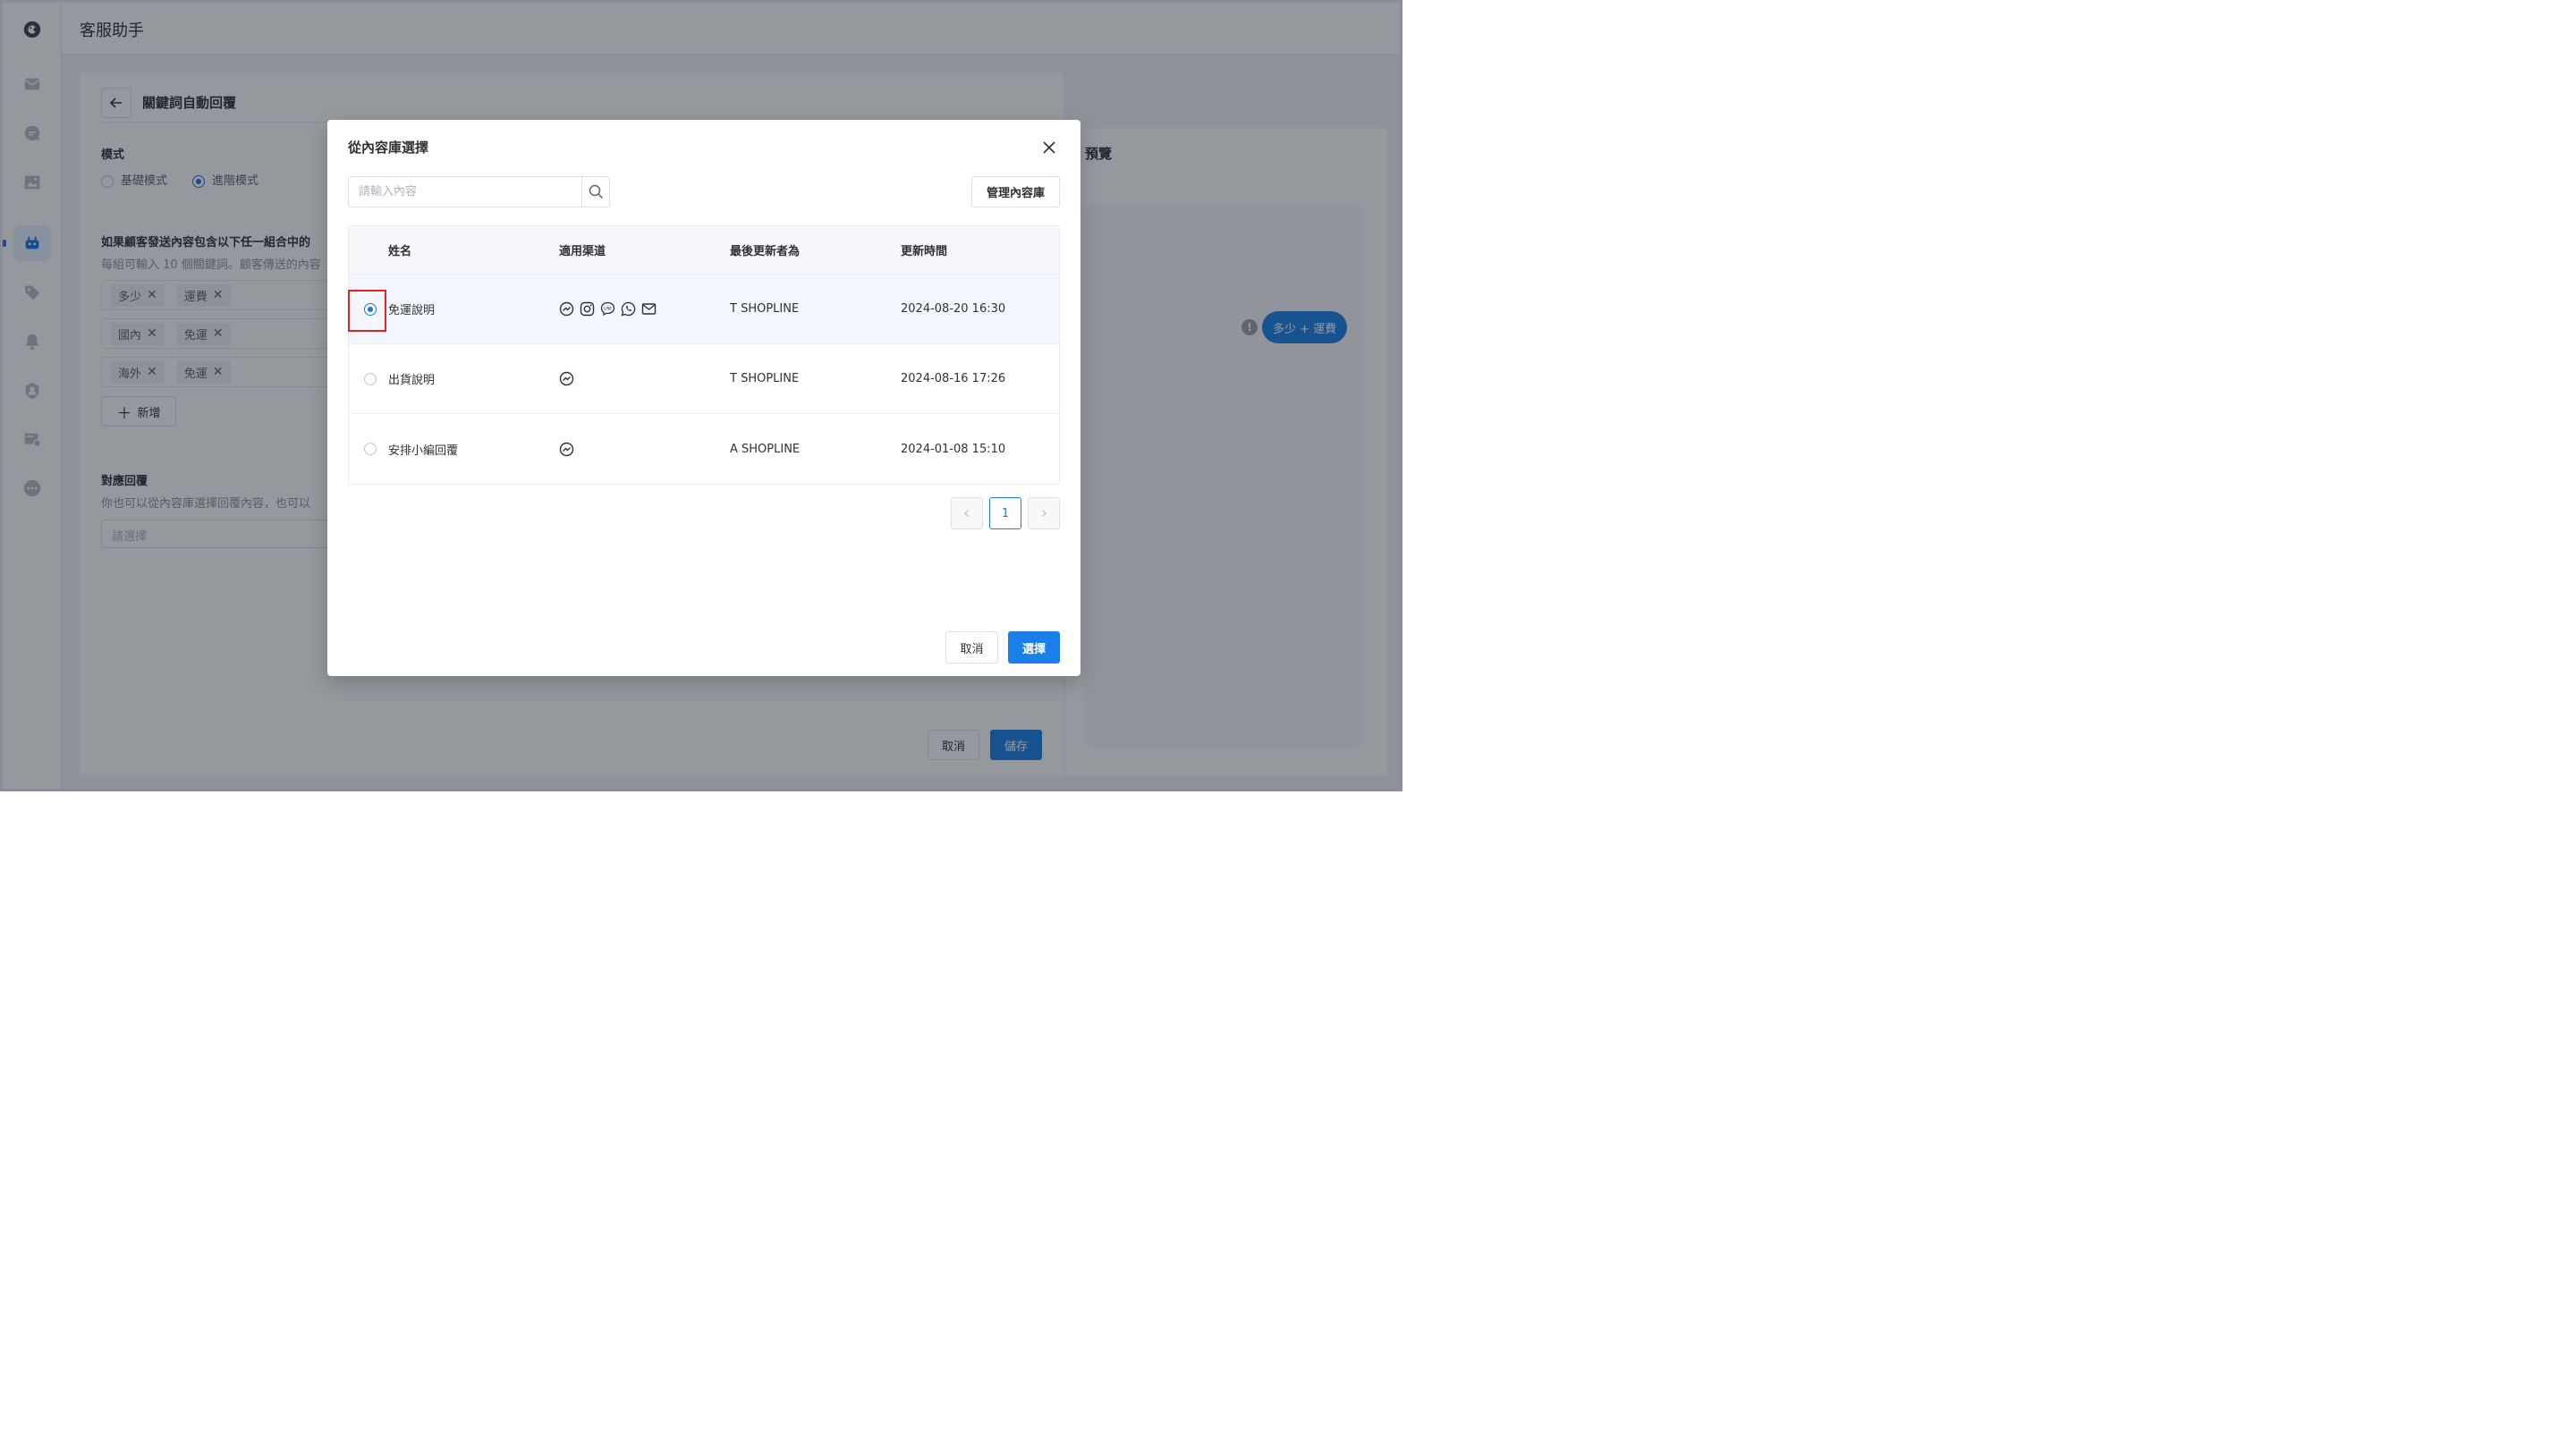 This screenshot has height=1454, width=2576. Describe the element at coordinates (628, 309) in the screenshot. I see `whatsapp-icon` at that location.